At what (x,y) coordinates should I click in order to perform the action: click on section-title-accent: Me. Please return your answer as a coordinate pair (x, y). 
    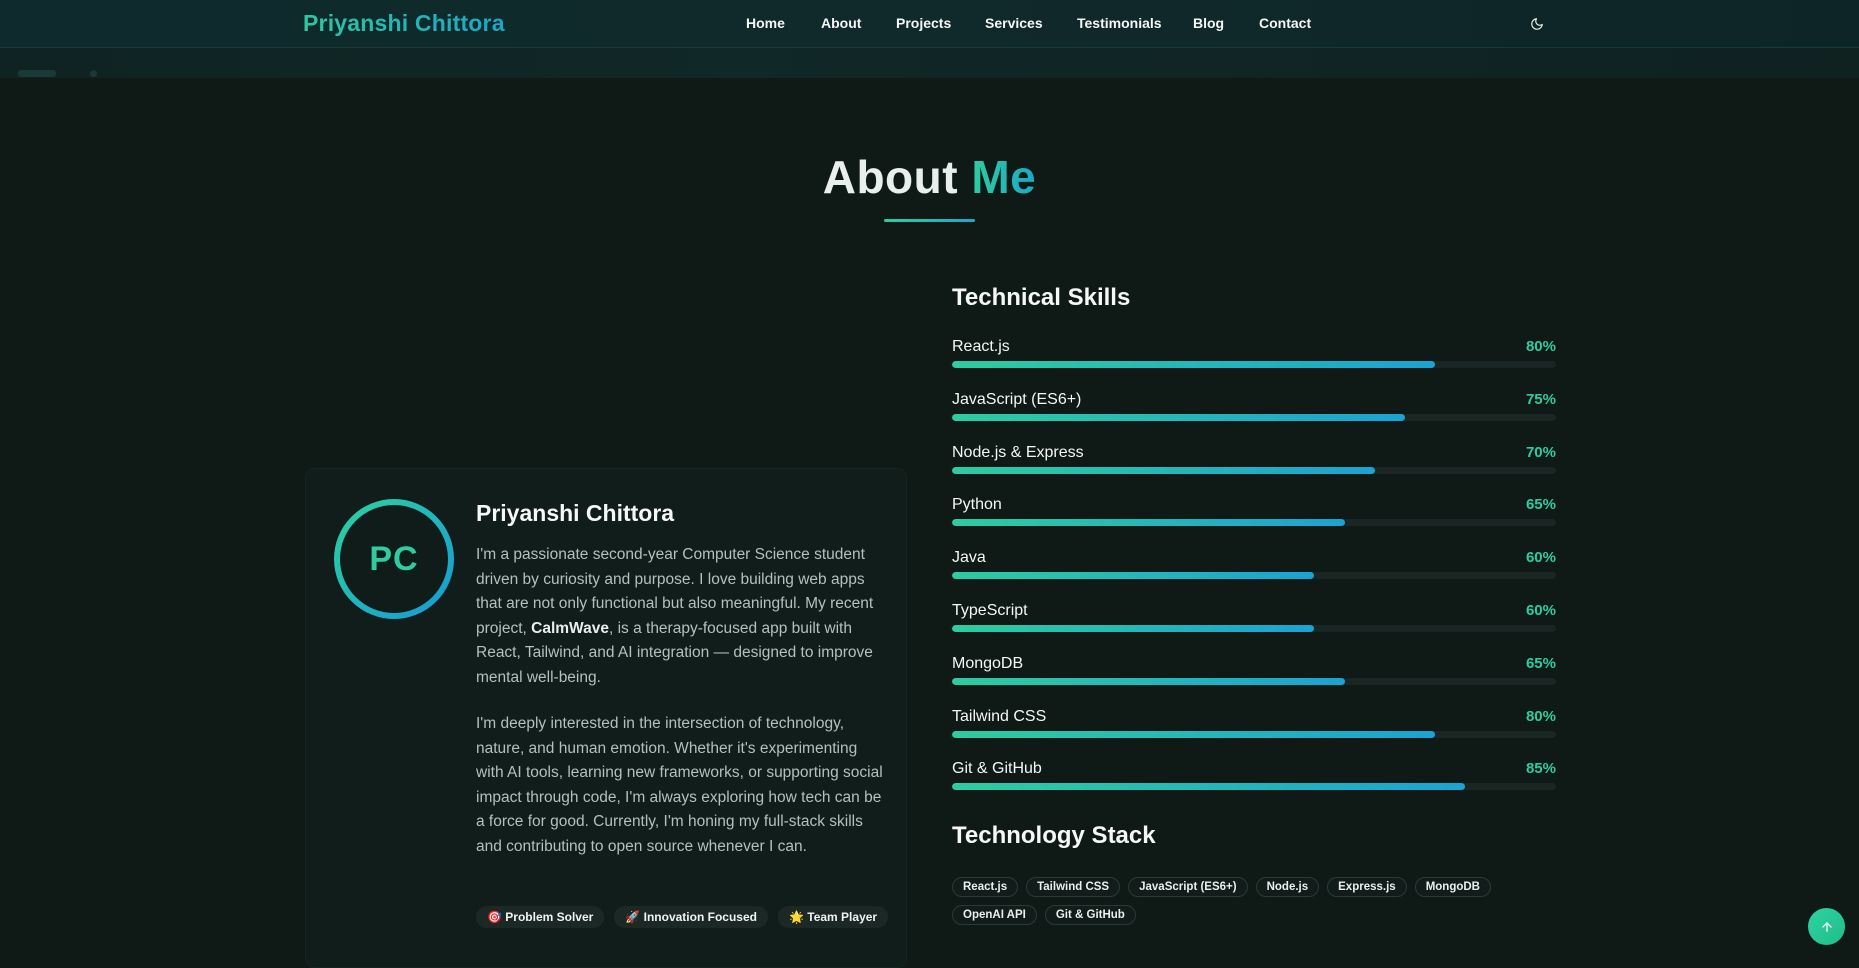
    Looking at the image, I should click on (1004, 177).